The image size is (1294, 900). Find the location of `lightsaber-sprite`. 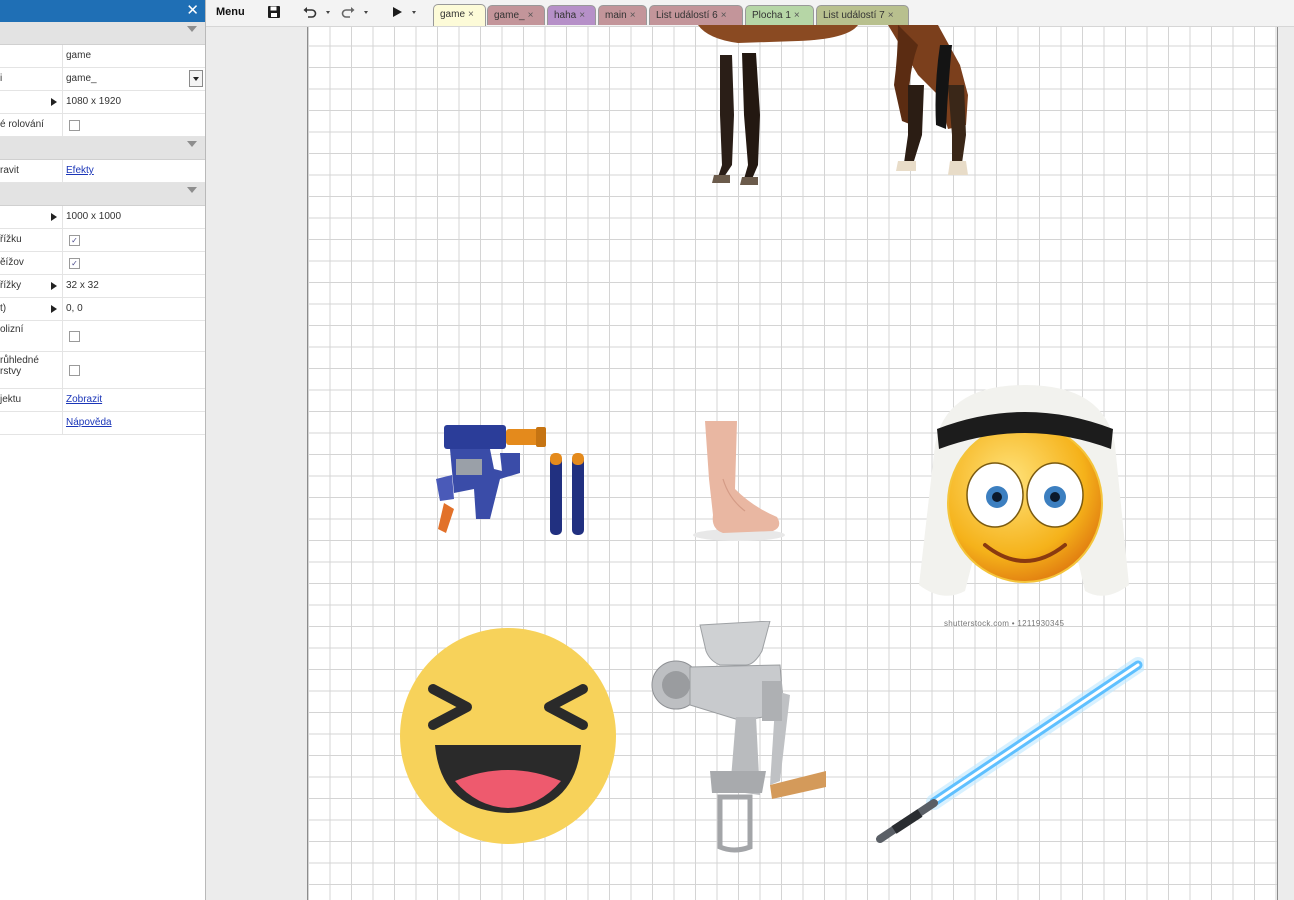

lightsaber-sprite is located at coordinates (1009, 752).